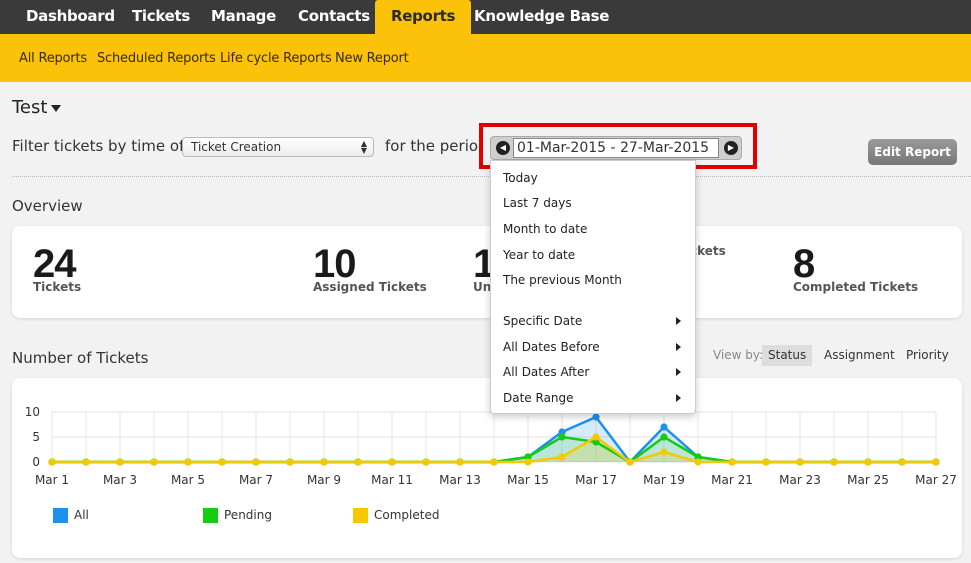 This screenshot has width=971, height=563. What do you see at coordinates (859, 355) in the screenshot?
I see `view-by-assignment: Assignment` at bounding box center [859, 355].